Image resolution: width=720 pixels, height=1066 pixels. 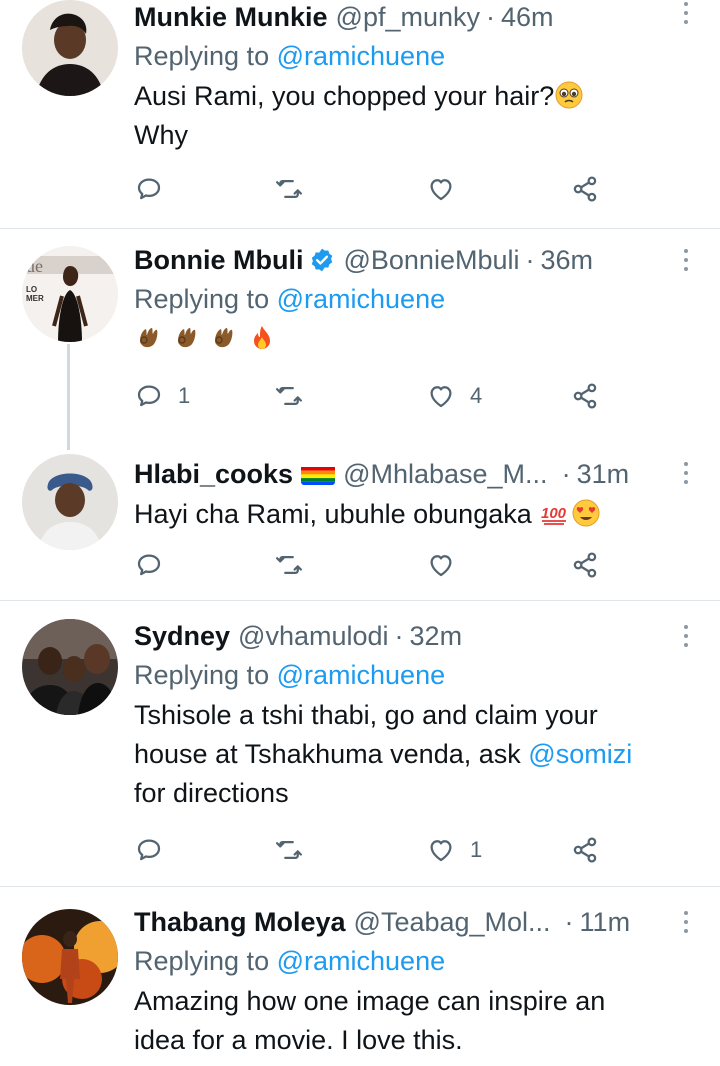 What do you see at coordinates (327, 754) in the screenshot?
I see `tweet-text-line: house at Tshakhuma venda, ask` at bounding box center [327, 754].